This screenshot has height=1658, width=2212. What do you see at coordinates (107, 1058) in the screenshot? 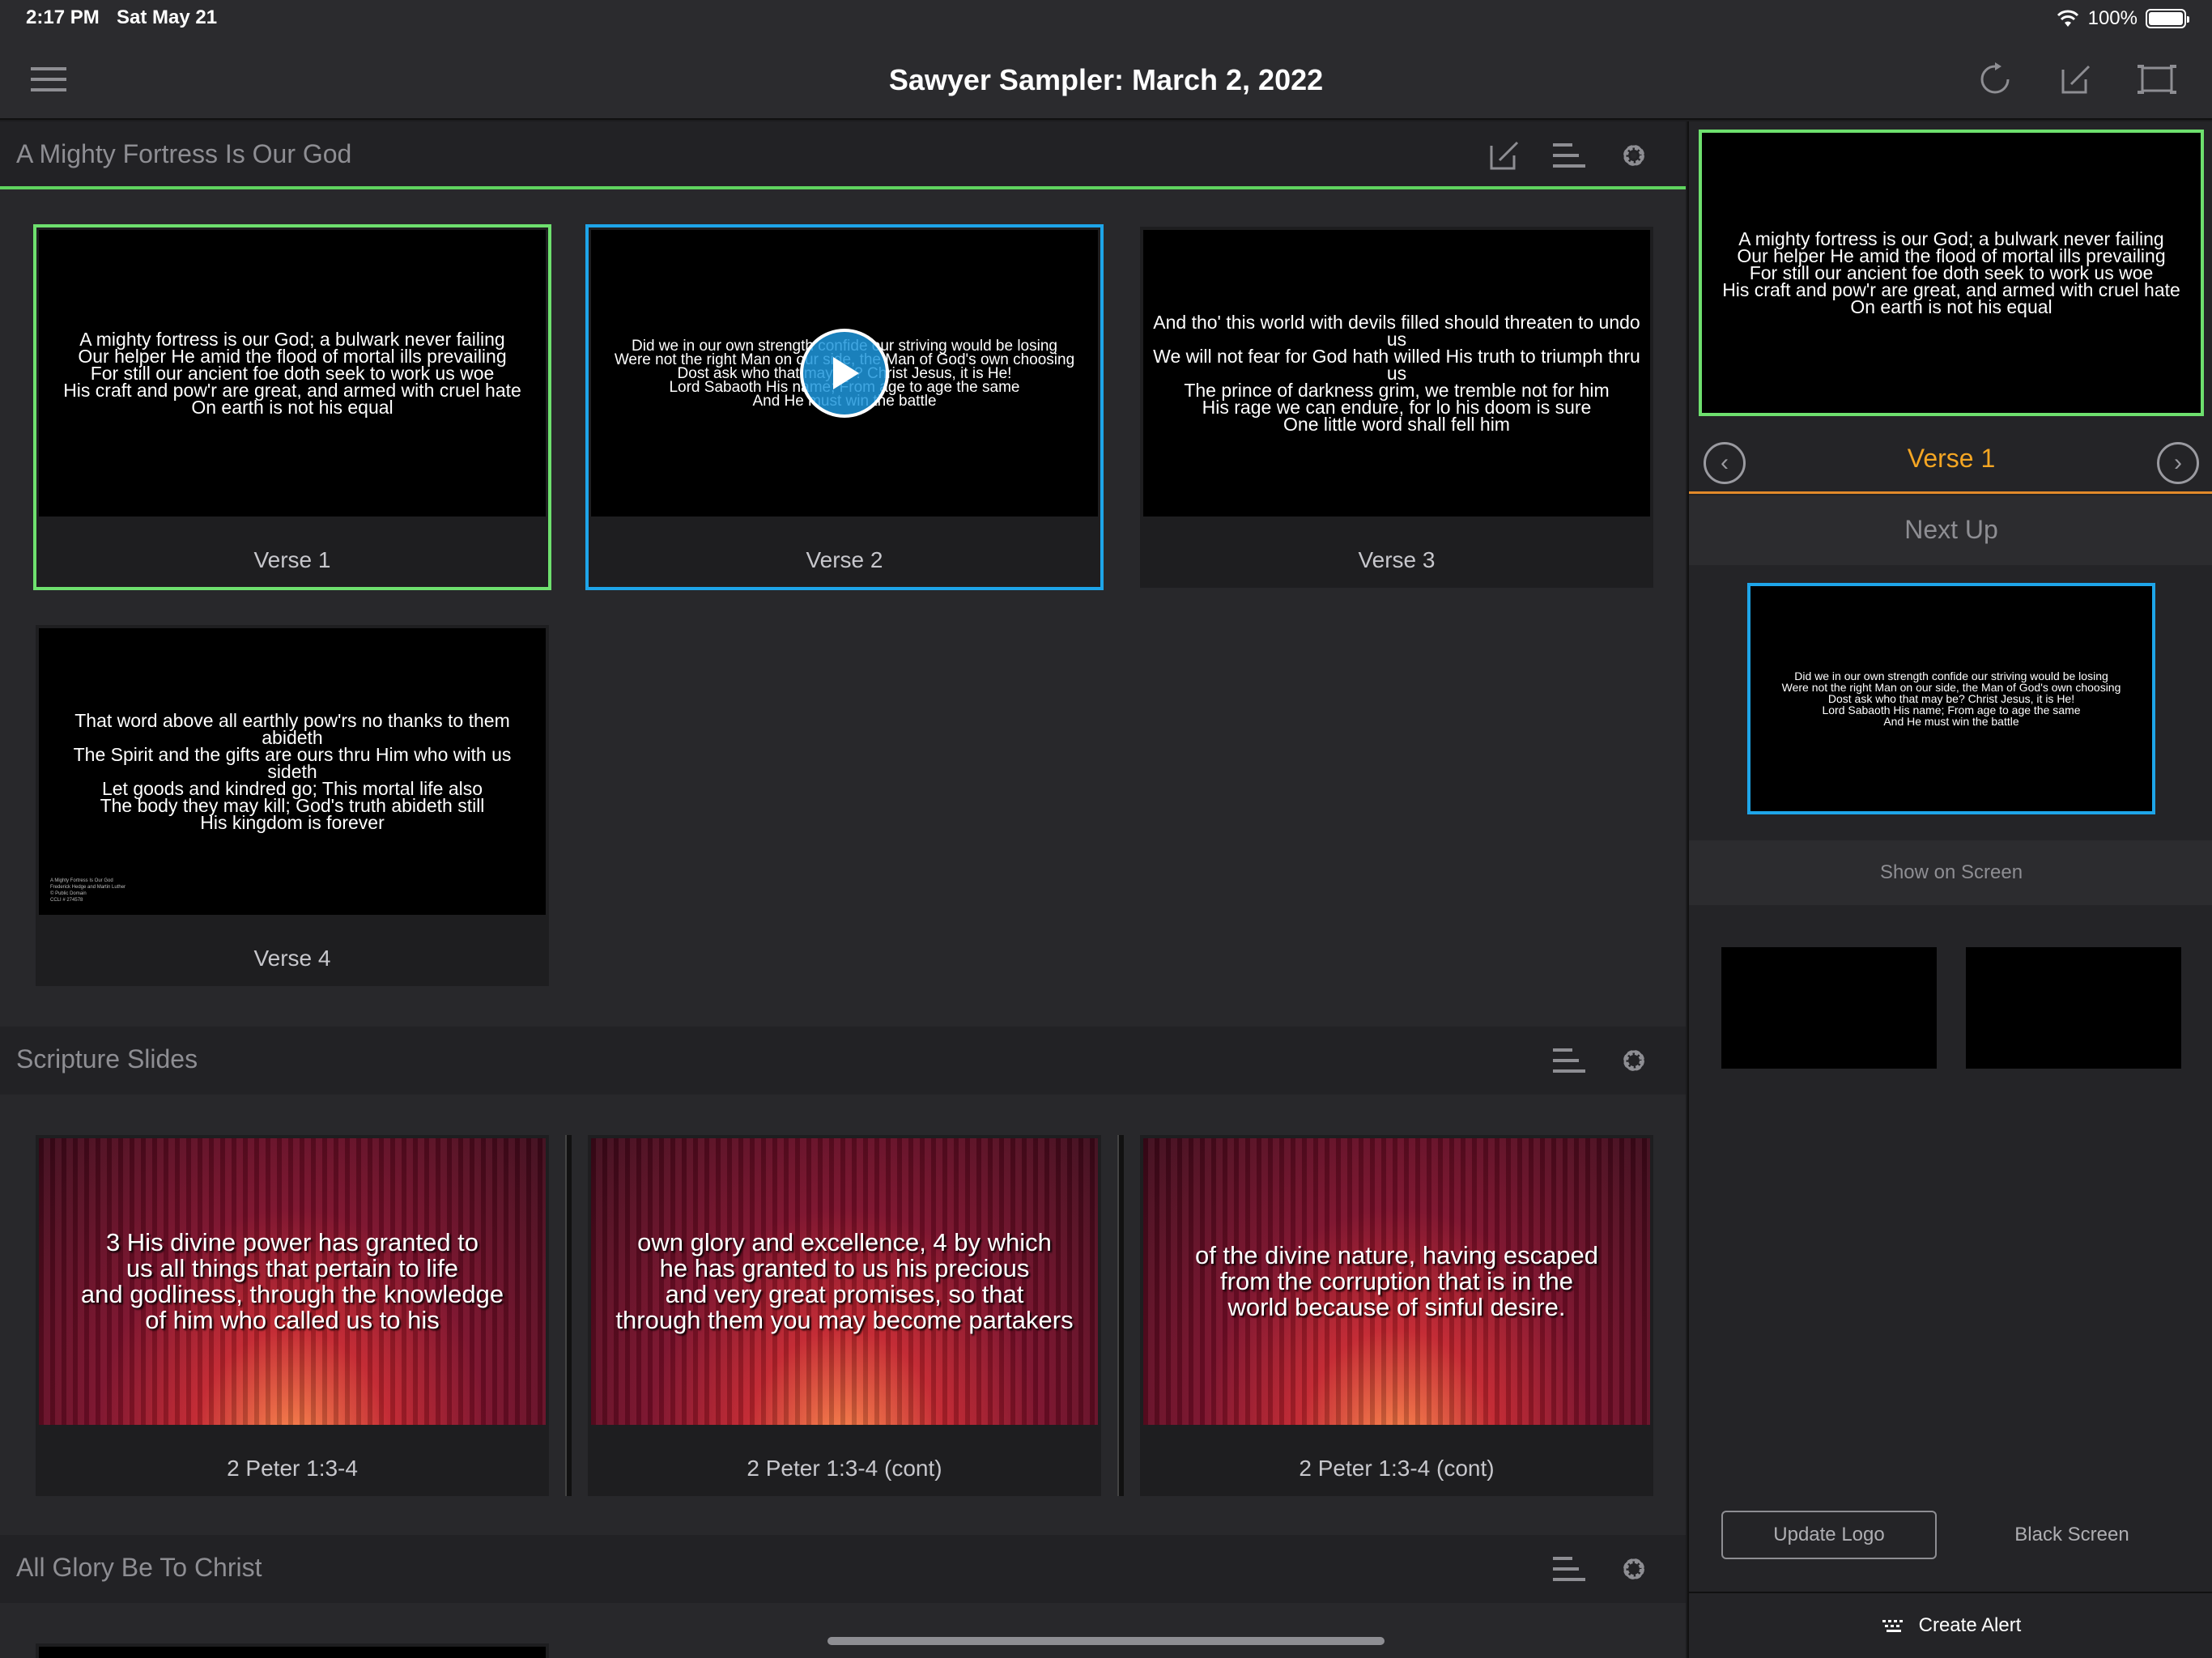
I see `section-title: Scripture Slides` at bounding box center [107, 1058].